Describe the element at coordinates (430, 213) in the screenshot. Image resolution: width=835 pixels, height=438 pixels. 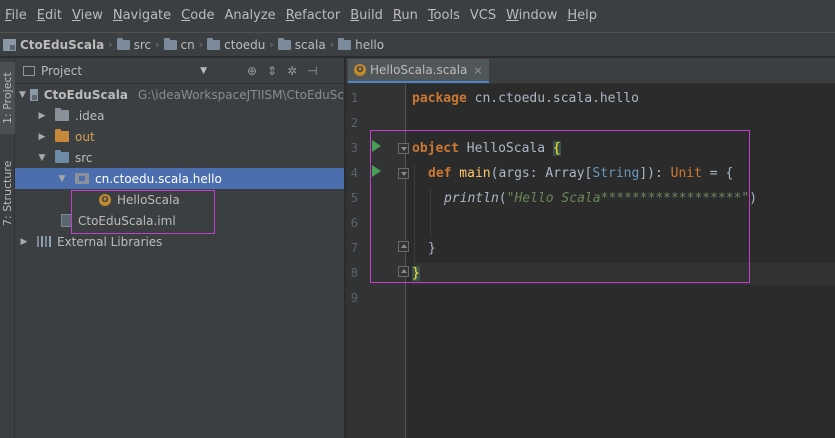
I see `indent-guide` at that location.